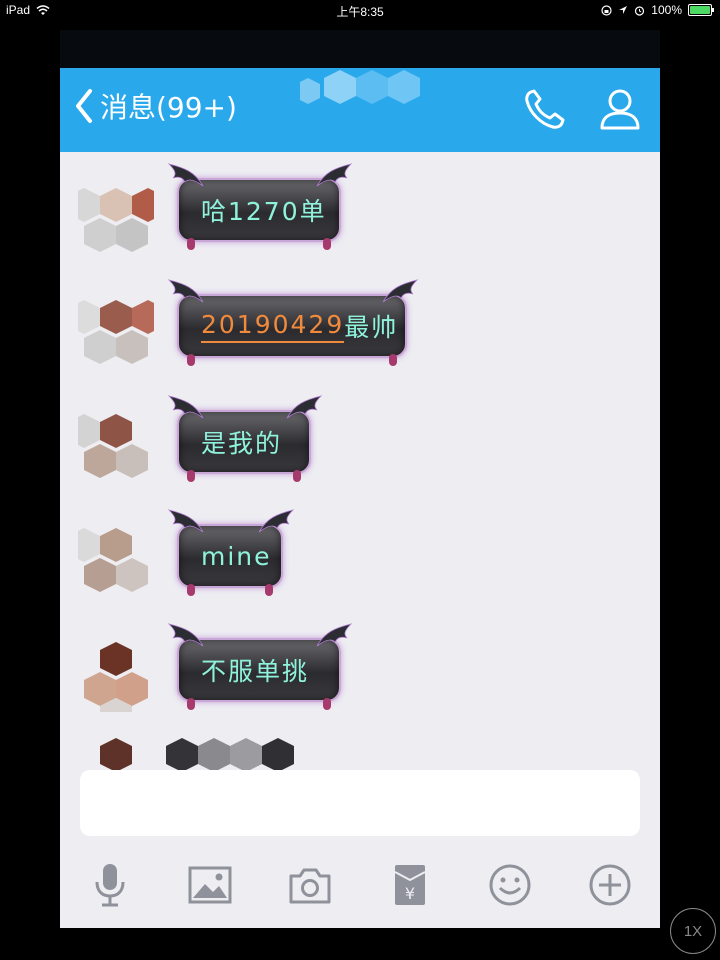  What do you see at coordinates (693, 931) in the screenshot?
I see `zoom-badge: 1X` at bounding box center [693, 931].